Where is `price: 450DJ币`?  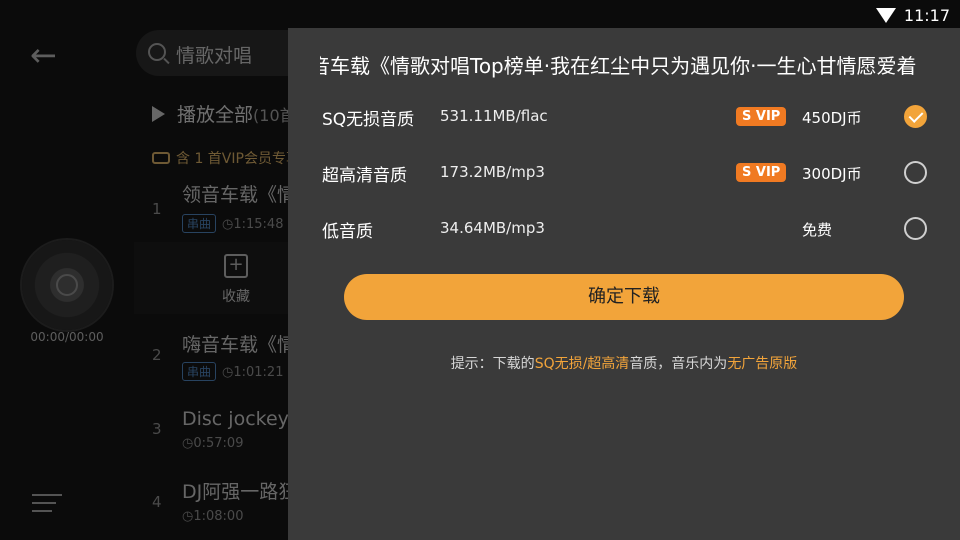 price: 450DJ币 is located at coordinates (832, 118).